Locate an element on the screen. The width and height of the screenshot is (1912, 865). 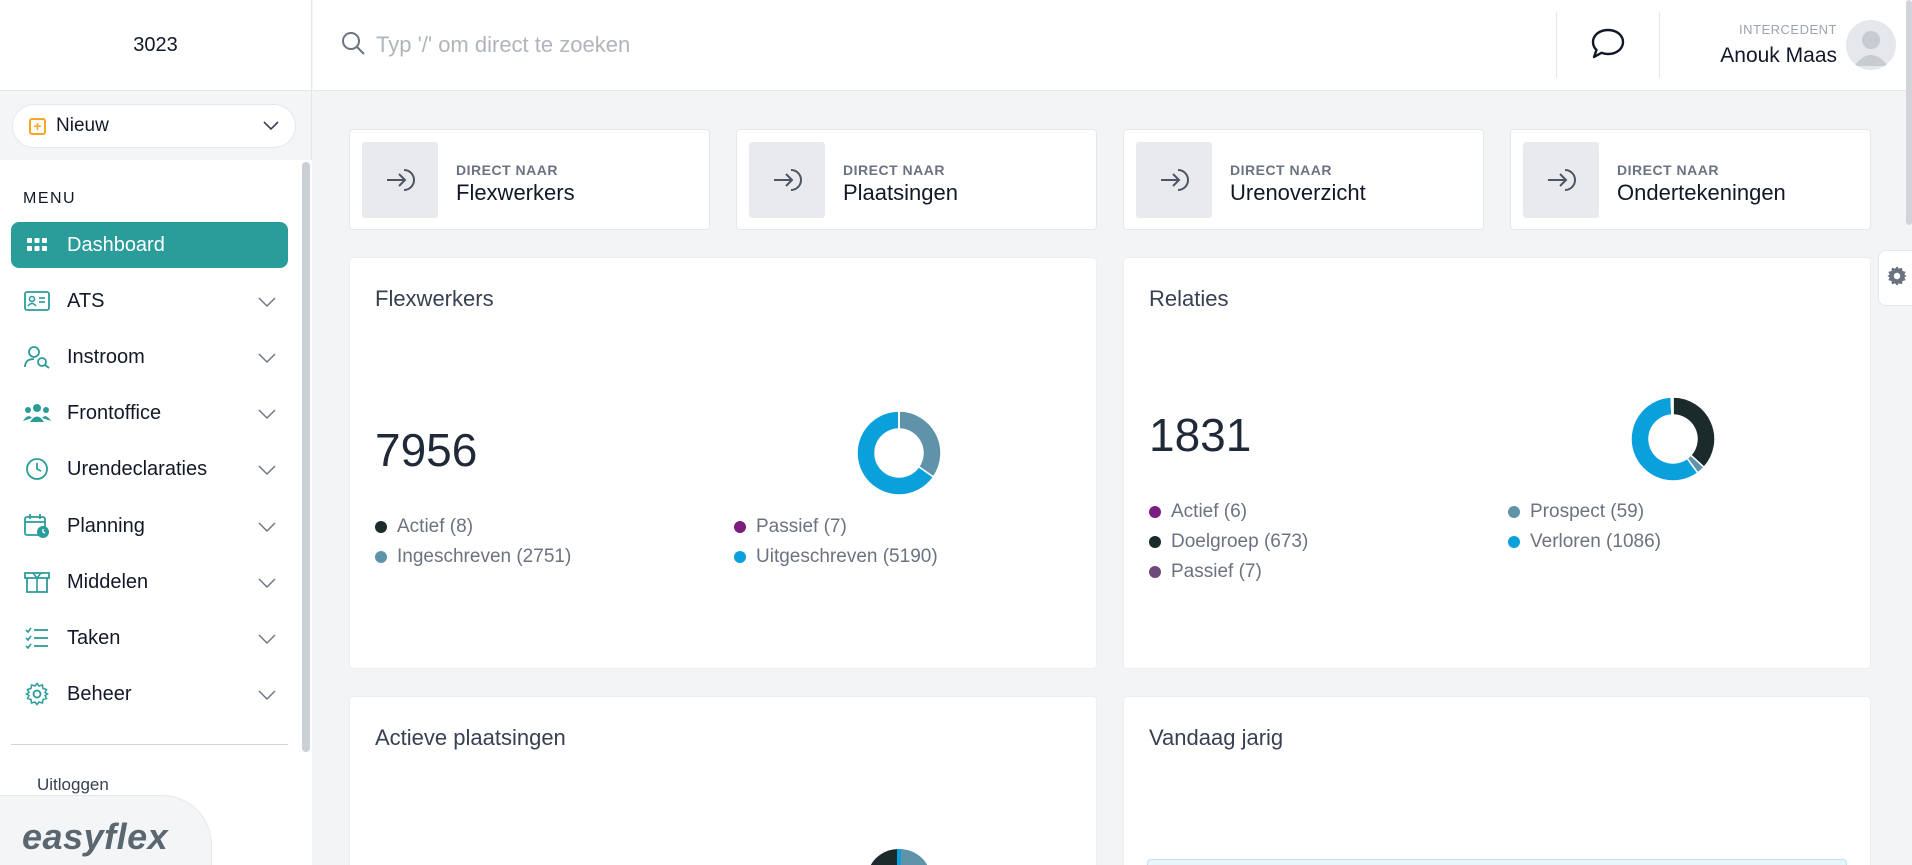
logout-link: Uitloggen is located at coordinates (73, 785).